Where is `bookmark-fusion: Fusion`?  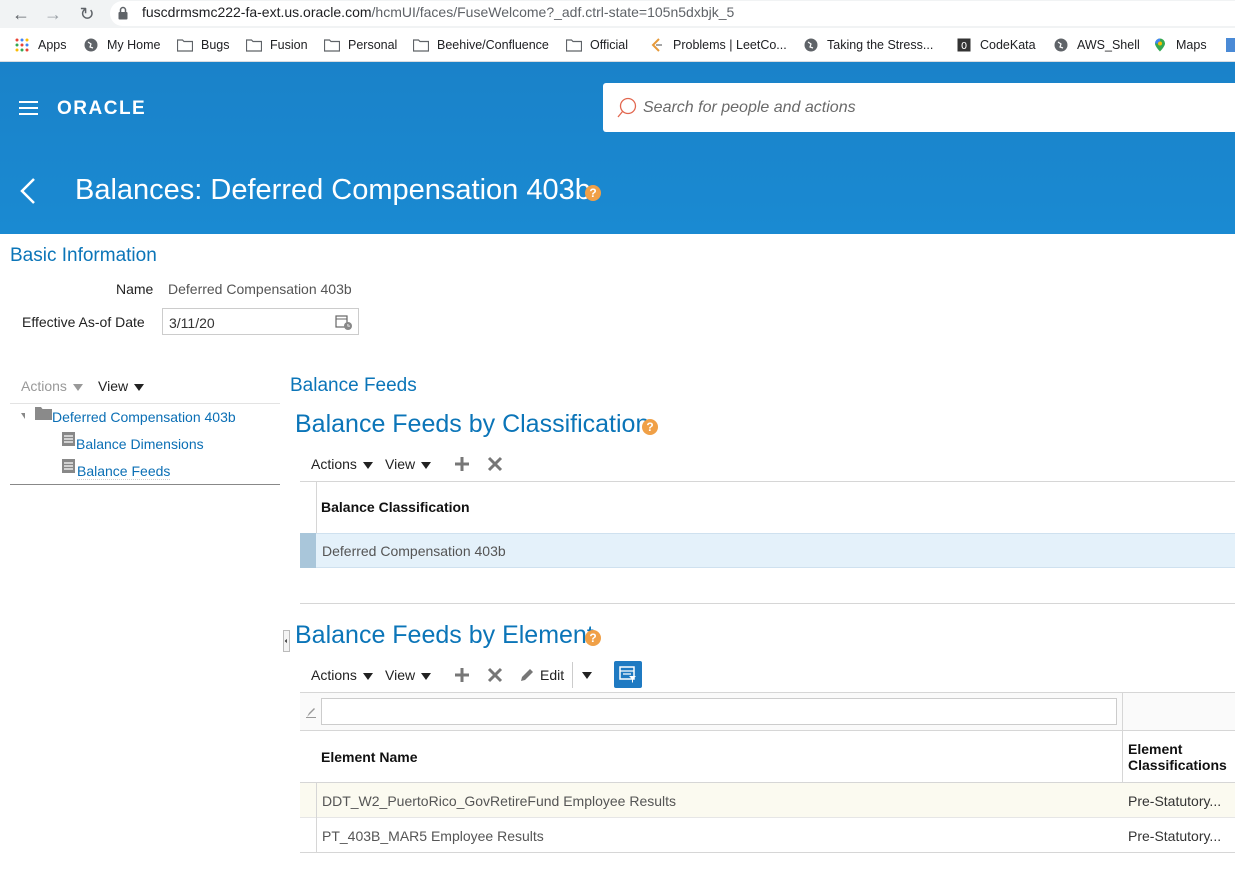
bookmark-fusion: Fusion is located at coordinates (277, 45).